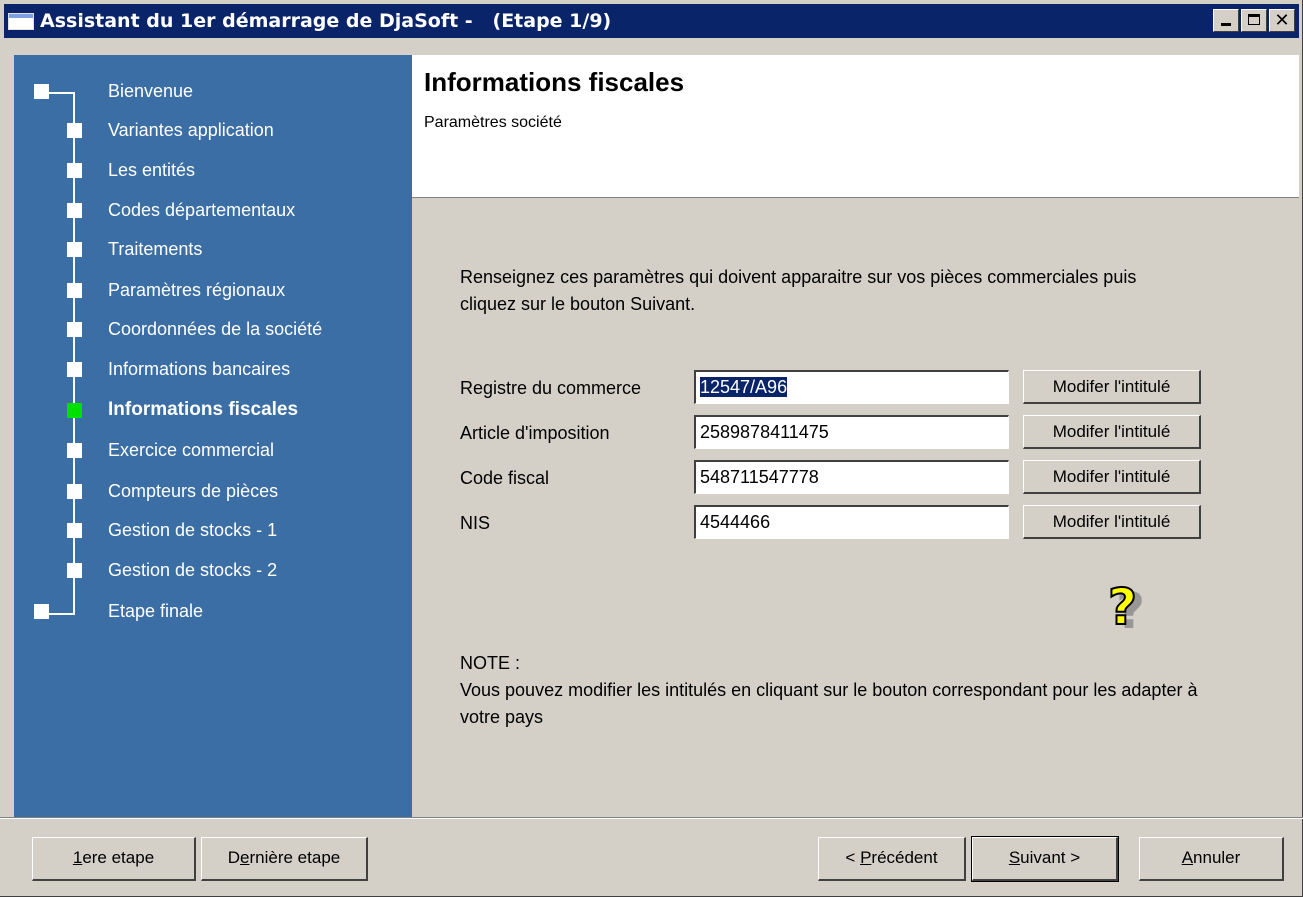 This screenshot has height=897, width=1303. What do you see at coordinates (1226, 20) in the screenshot?
I see `minimize-button` at bounding box center [1226, 20].